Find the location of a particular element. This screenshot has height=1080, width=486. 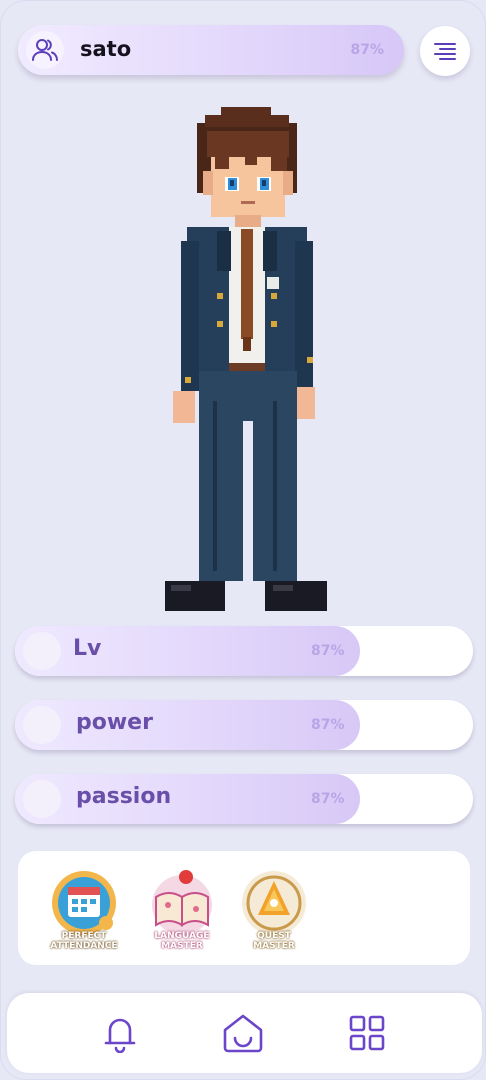

stat-bar-lv: Lv 87% is located at coordinates (244, 651).